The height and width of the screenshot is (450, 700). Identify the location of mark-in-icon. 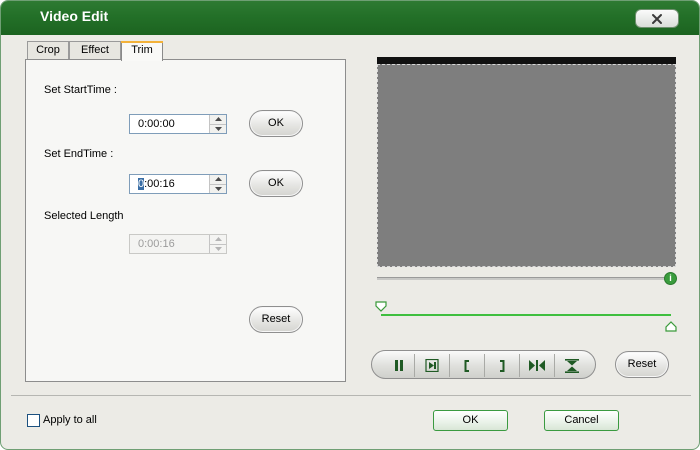
(466, 365).